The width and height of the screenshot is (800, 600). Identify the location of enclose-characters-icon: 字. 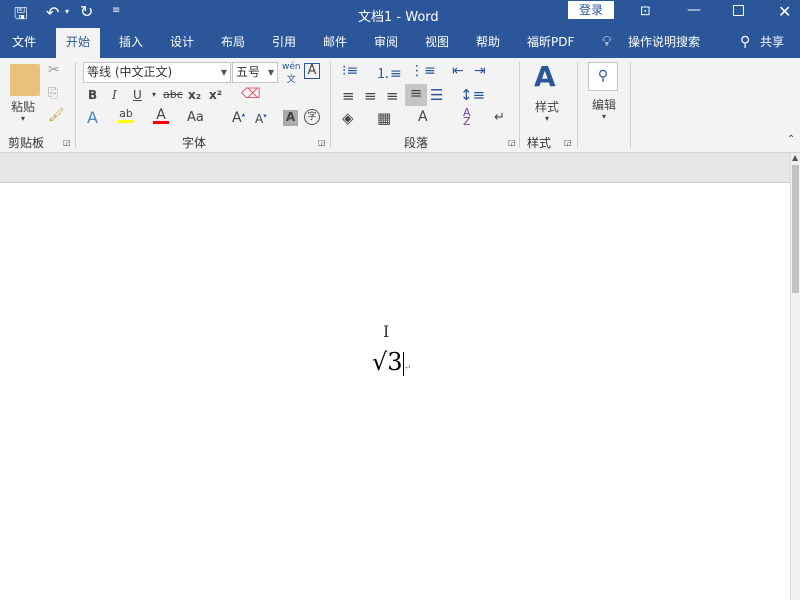
(312, 117).